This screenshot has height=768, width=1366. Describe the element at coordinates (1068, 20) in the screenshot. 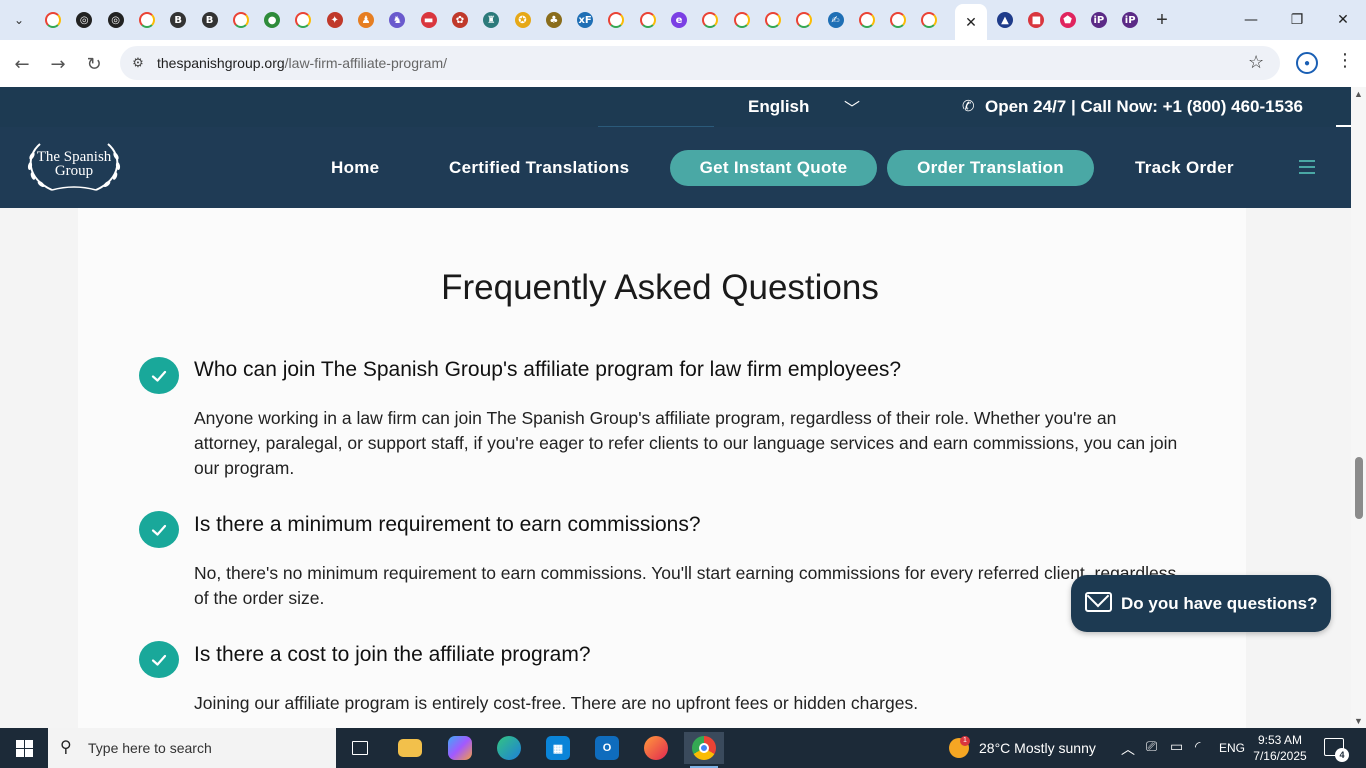

I see `browser-tab: ⬟` at that location.